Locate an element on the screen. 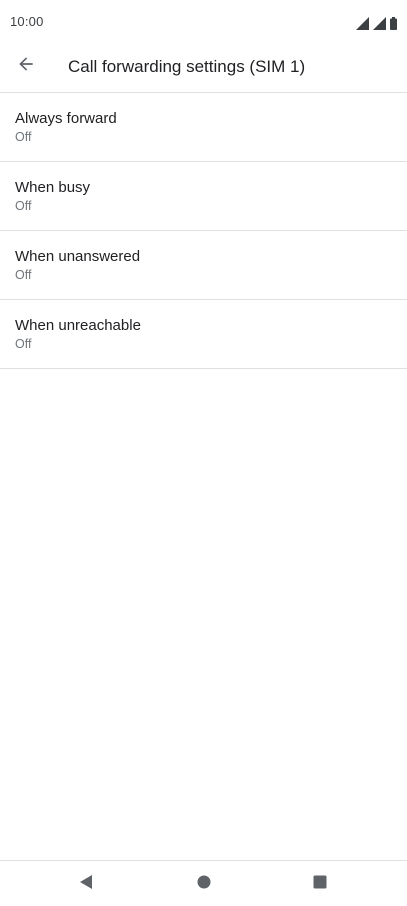 This screenshot has height=906, width=407. arrow-back-icon is located at coordinates (26, 66).